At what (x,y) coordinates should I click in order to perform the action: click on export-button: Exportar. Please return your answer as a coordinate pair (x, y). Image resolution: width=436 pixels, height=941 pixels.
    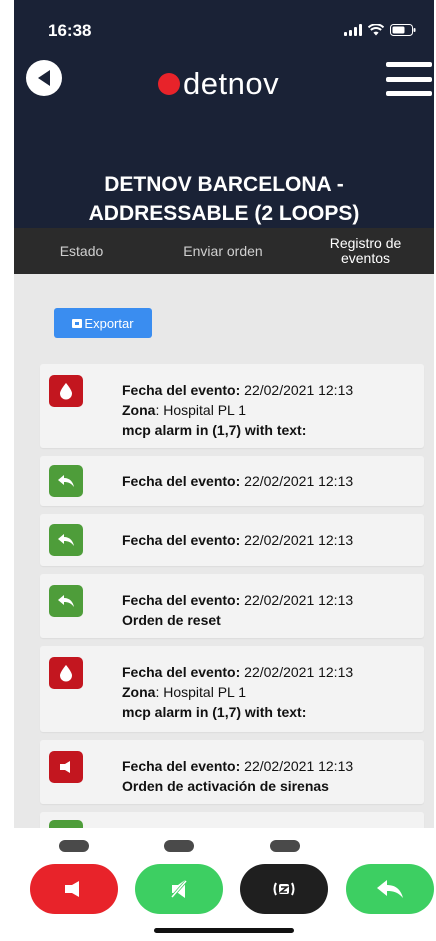
    Looking at the image, I should click on (103, 323).